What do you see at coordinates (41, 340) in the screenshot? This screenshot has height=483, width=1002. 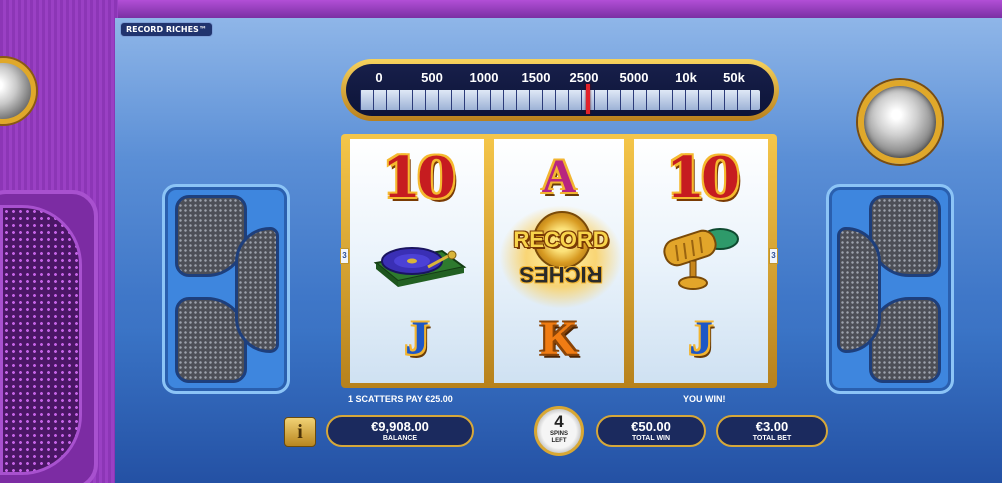 I see `left-cabinet-speaker-mesh` at bounding box center [41, 340].